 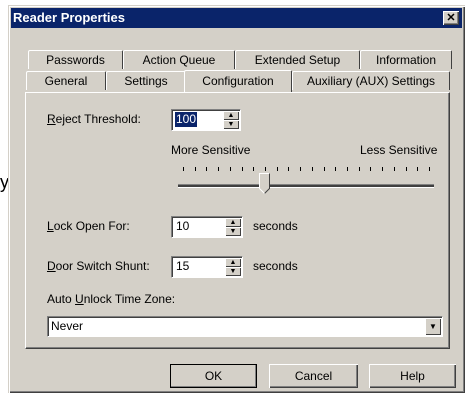 I want to click on reject-threshold-value: 100, so click(x=186, y=119).